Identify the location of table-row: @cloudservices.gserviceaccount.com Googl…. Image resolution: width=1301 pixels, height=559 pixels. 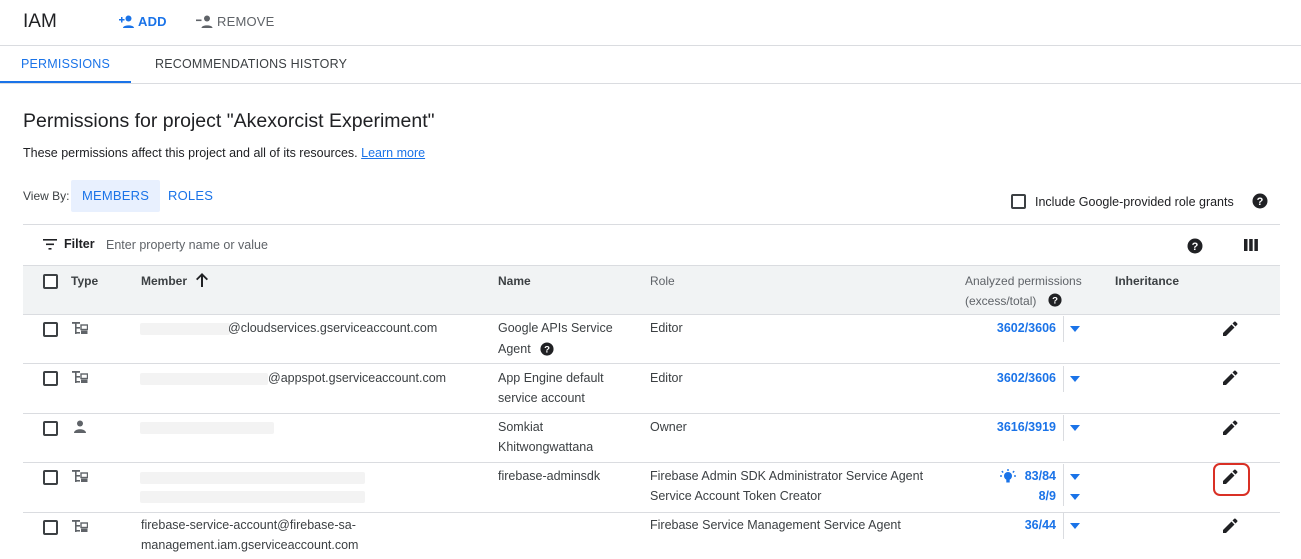
(651, 339).